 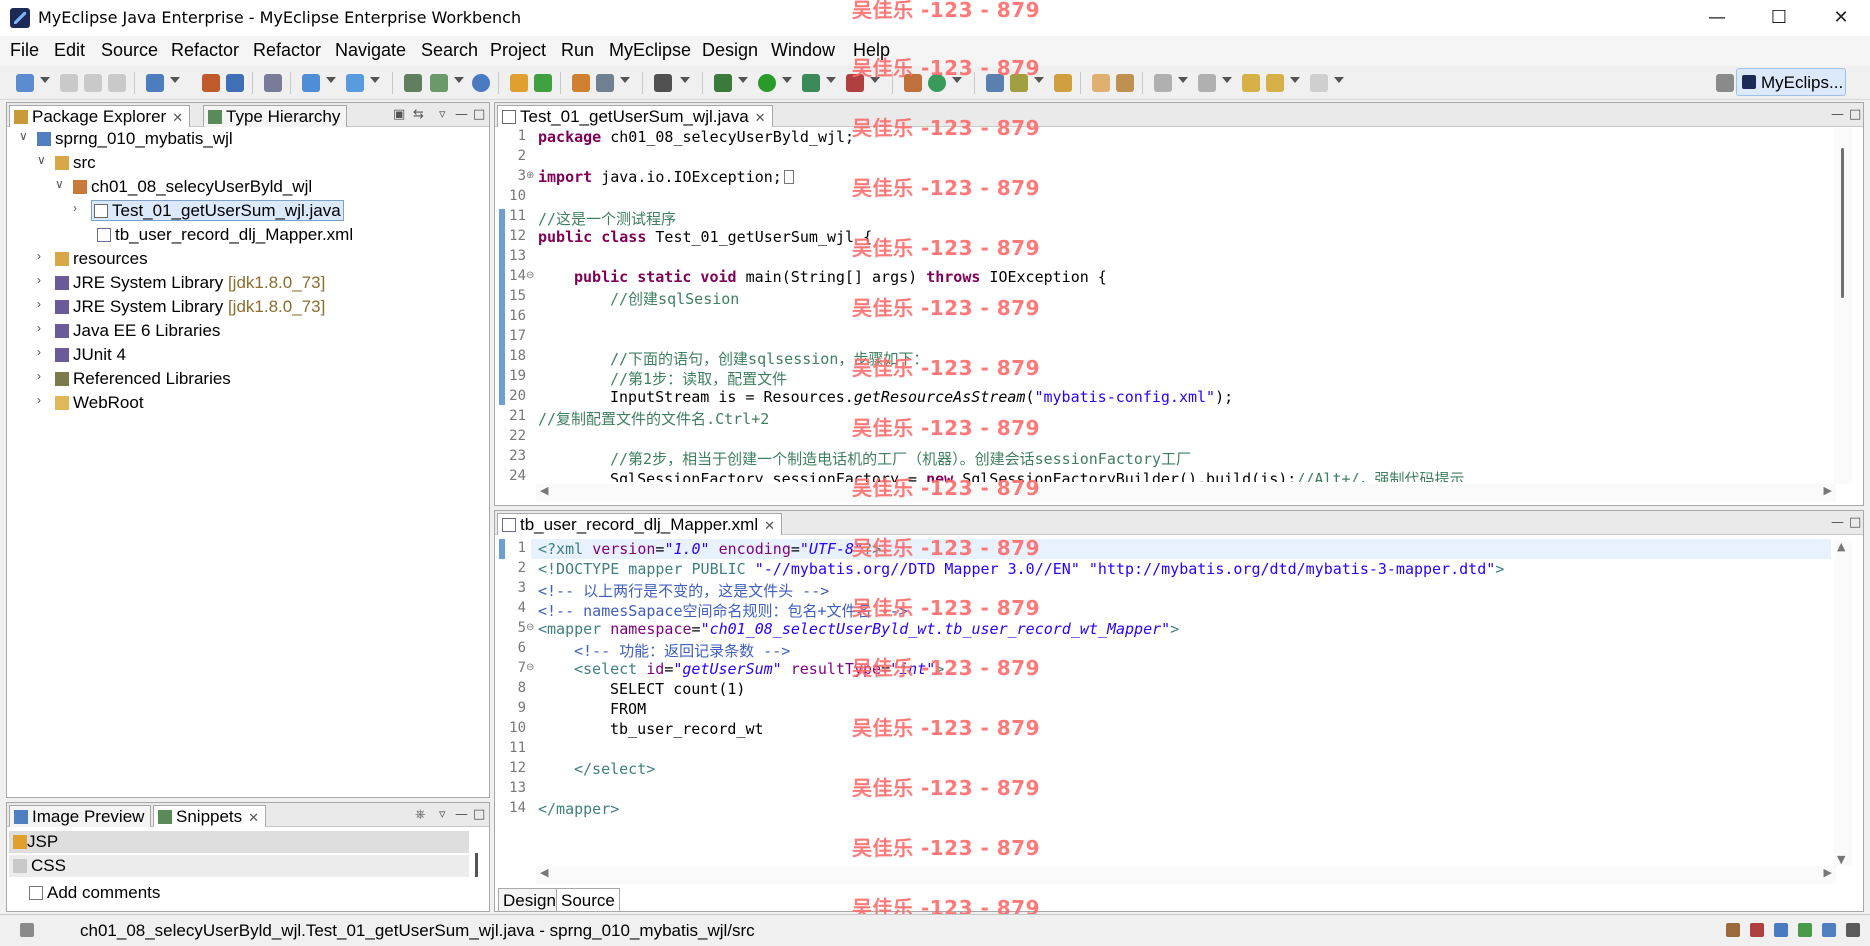 I want to click on next-annotation-dropdown-icon, so click(x=1183, y=80).